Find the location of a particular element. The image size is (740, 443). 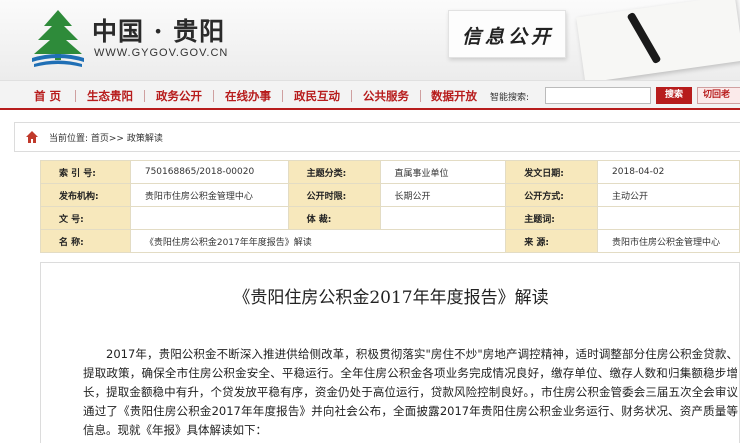

nav-item-ecology: 生态贵阳 is located at coordinates (110, 96).